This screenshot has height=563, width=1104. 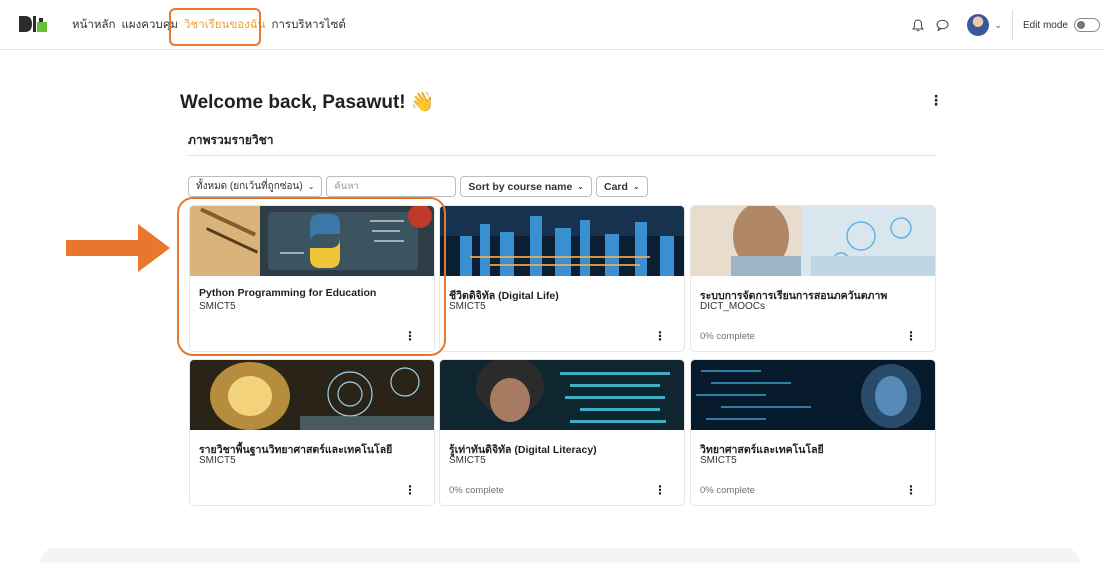 I want to click on footer-band, so click(x=560, y=555).